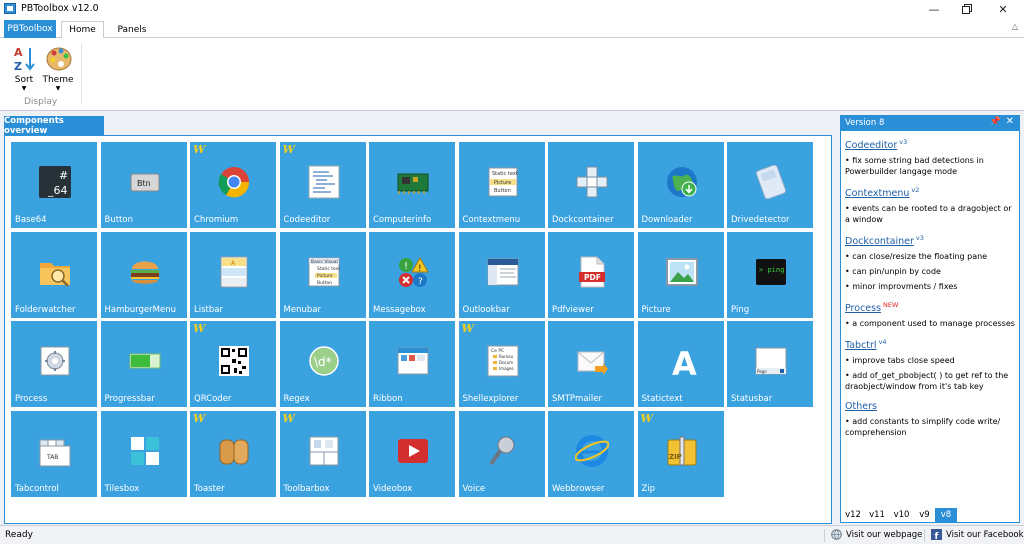 The image size is (1024, 544). Describe the element at coordinates (502, 361) in the screenshot. I see `shellexplorer-icon: Ce PCBureauDocumImages` at that location.